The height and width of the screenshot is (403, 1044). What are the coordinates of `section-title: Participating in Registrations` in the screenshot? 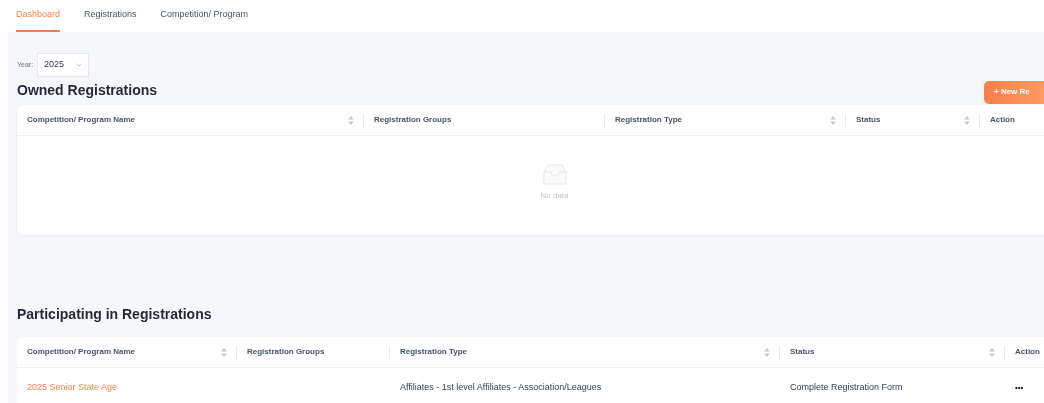 It's located at (115, 314).